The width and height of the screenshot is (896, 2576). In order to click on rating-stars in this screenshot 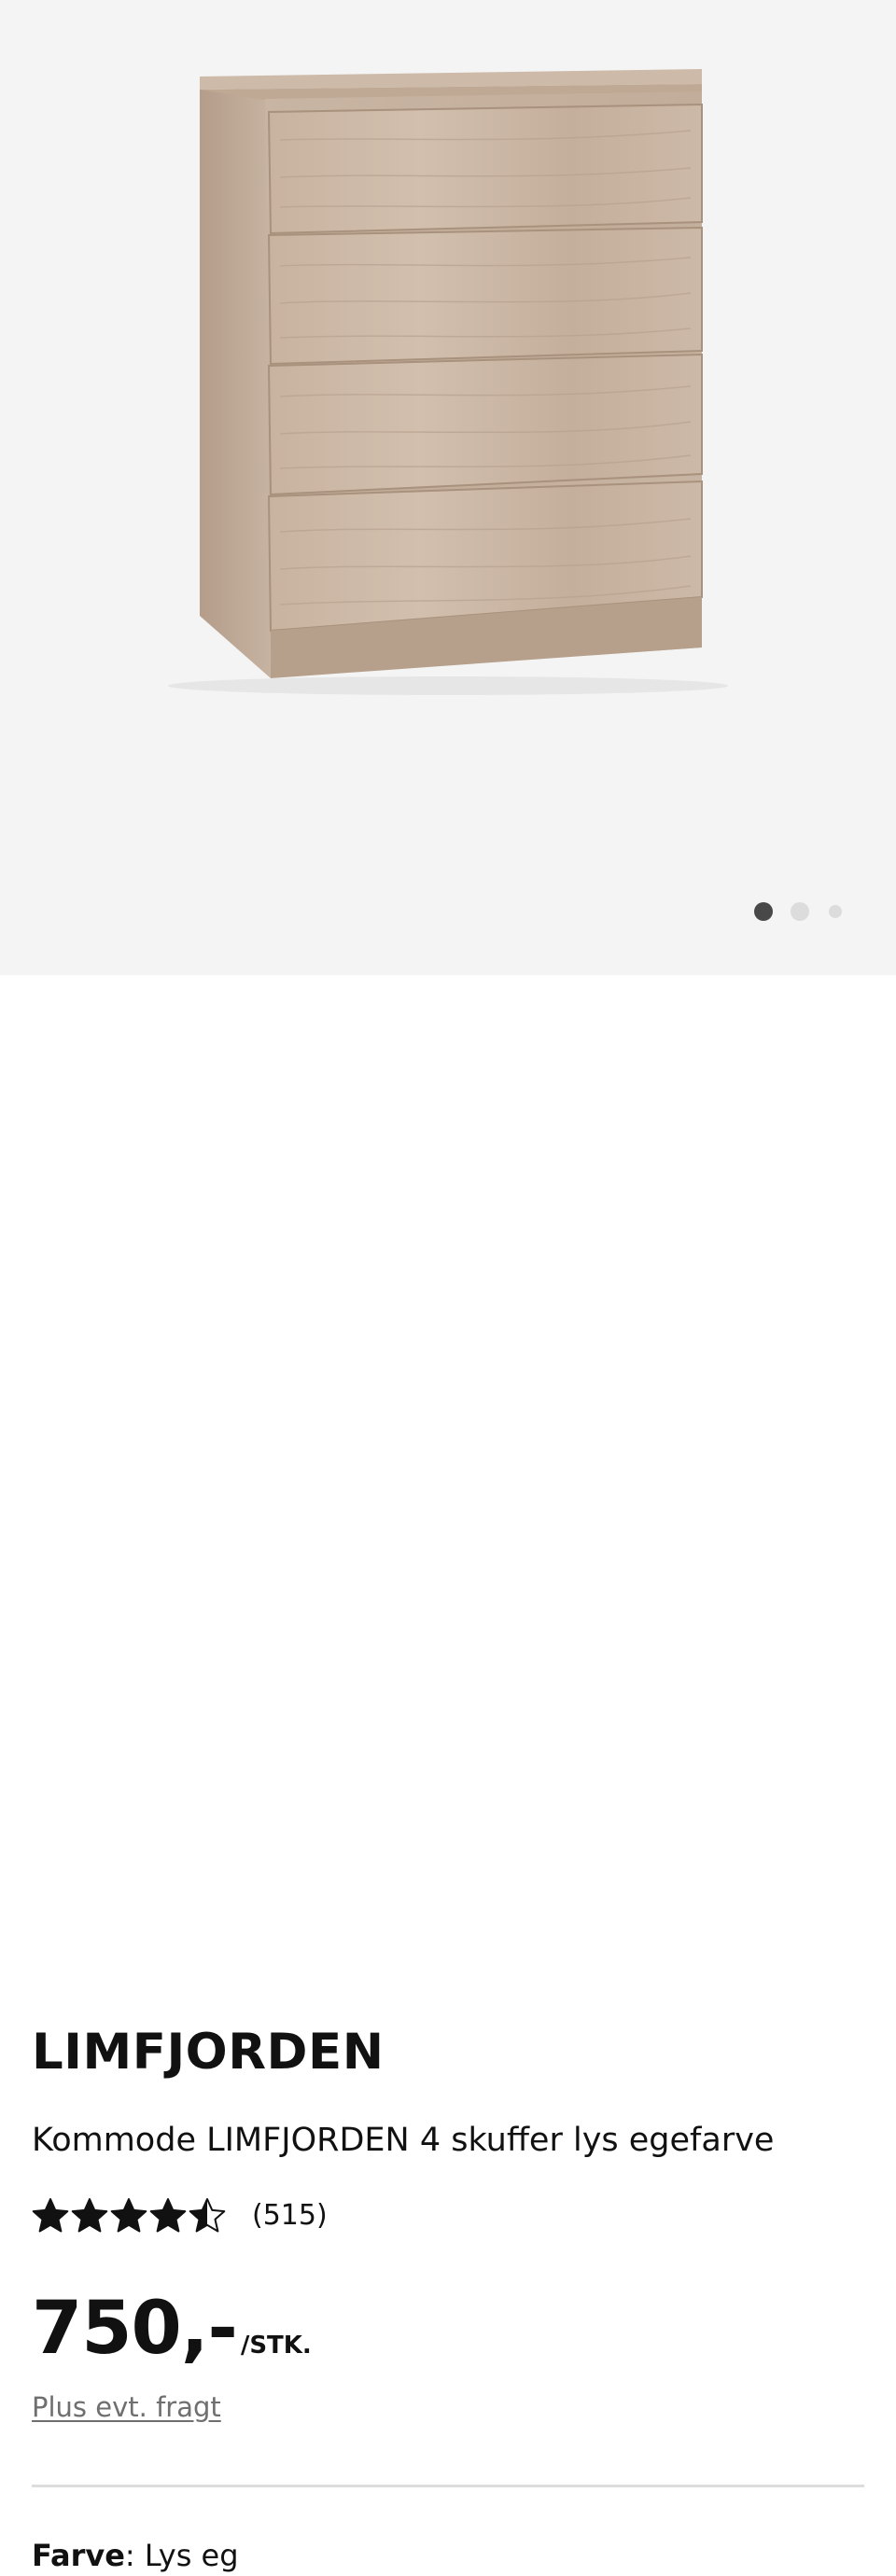, I will do `click(130, 2216)`.